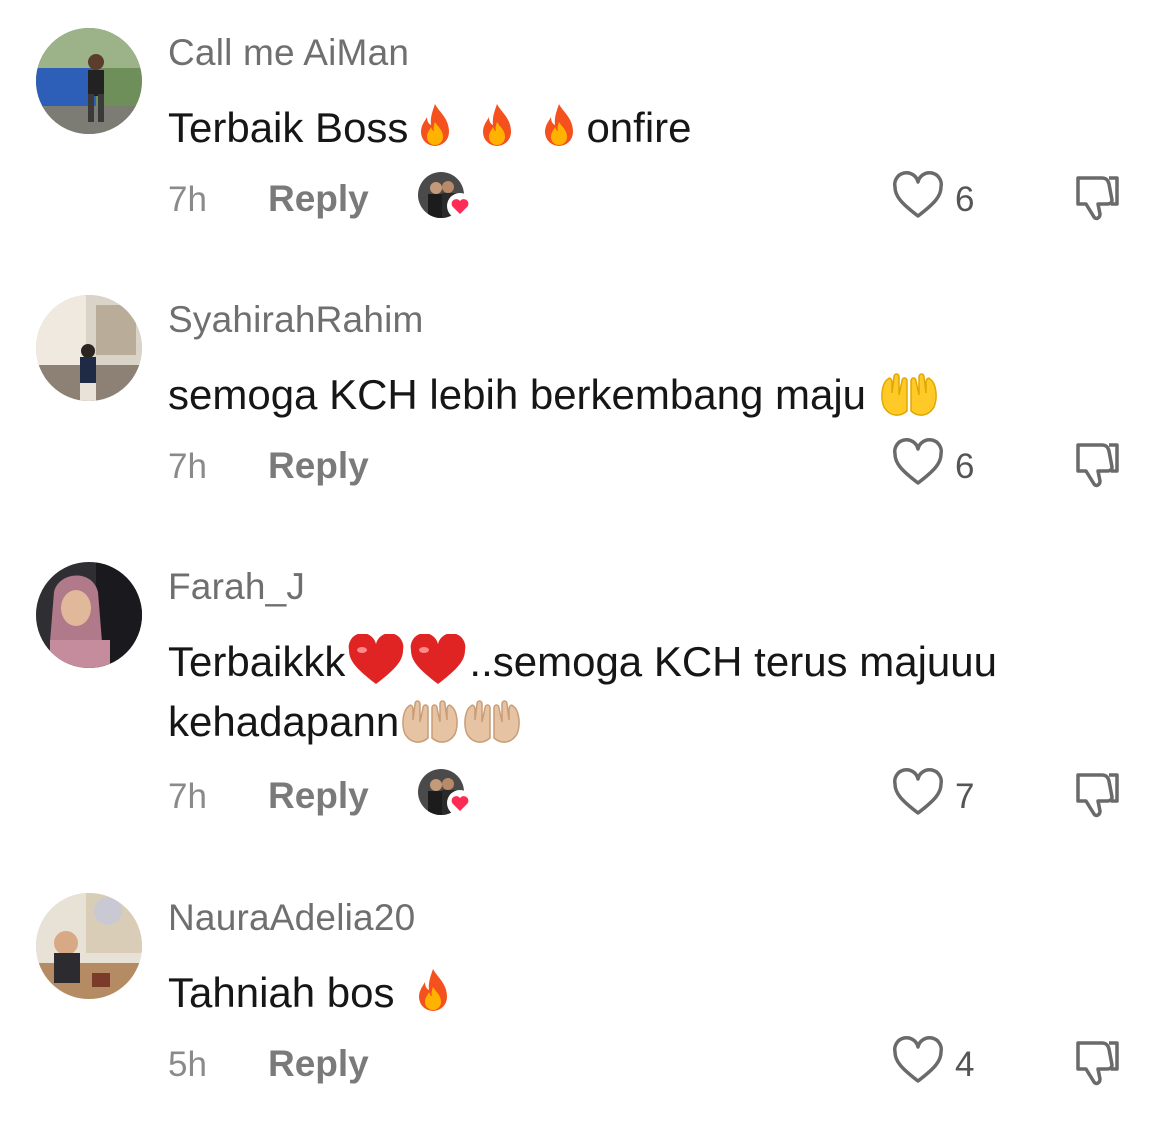 The height and width of the screenshot is (1135, 1169). I want to click on comment-meta: 5h Reply 4, so click(584, 1065).